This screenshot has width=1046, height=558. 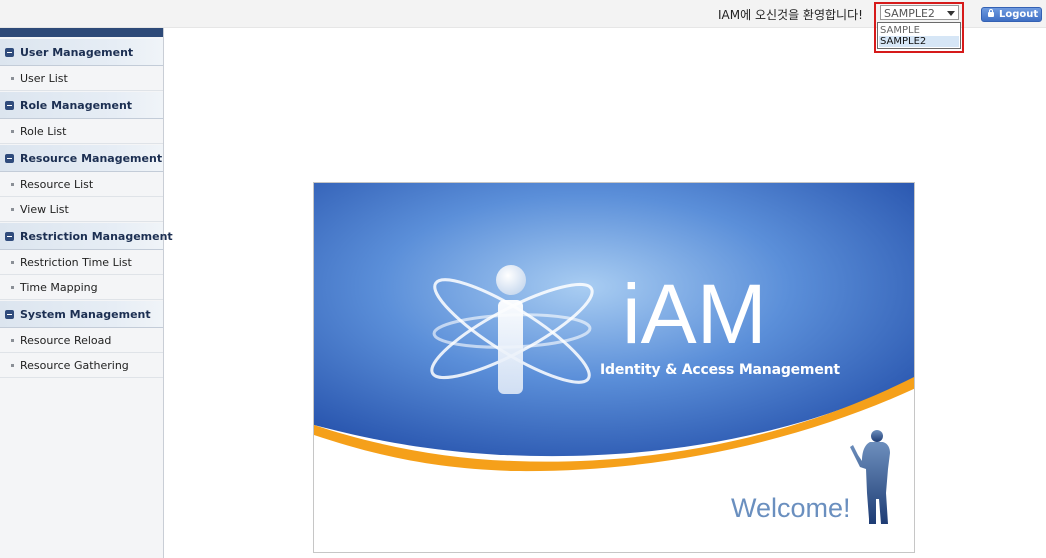 I want to click on logo-i-stem, so click(x=510, y=347).